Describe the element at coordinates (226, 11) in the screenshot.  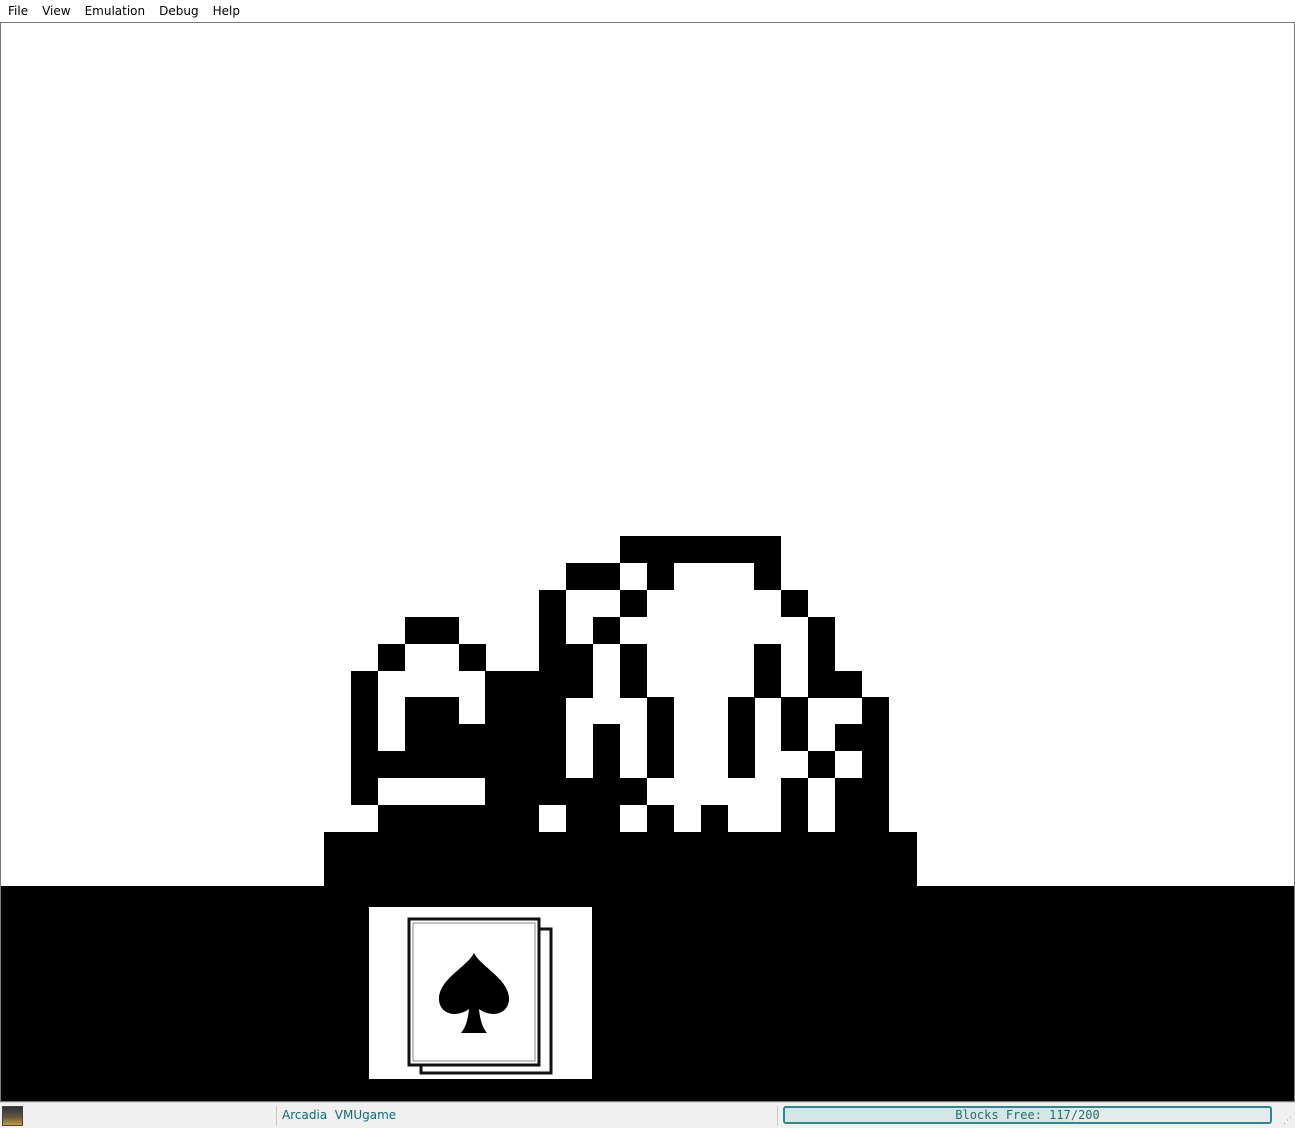
I see `menu-help: Help` at that location.